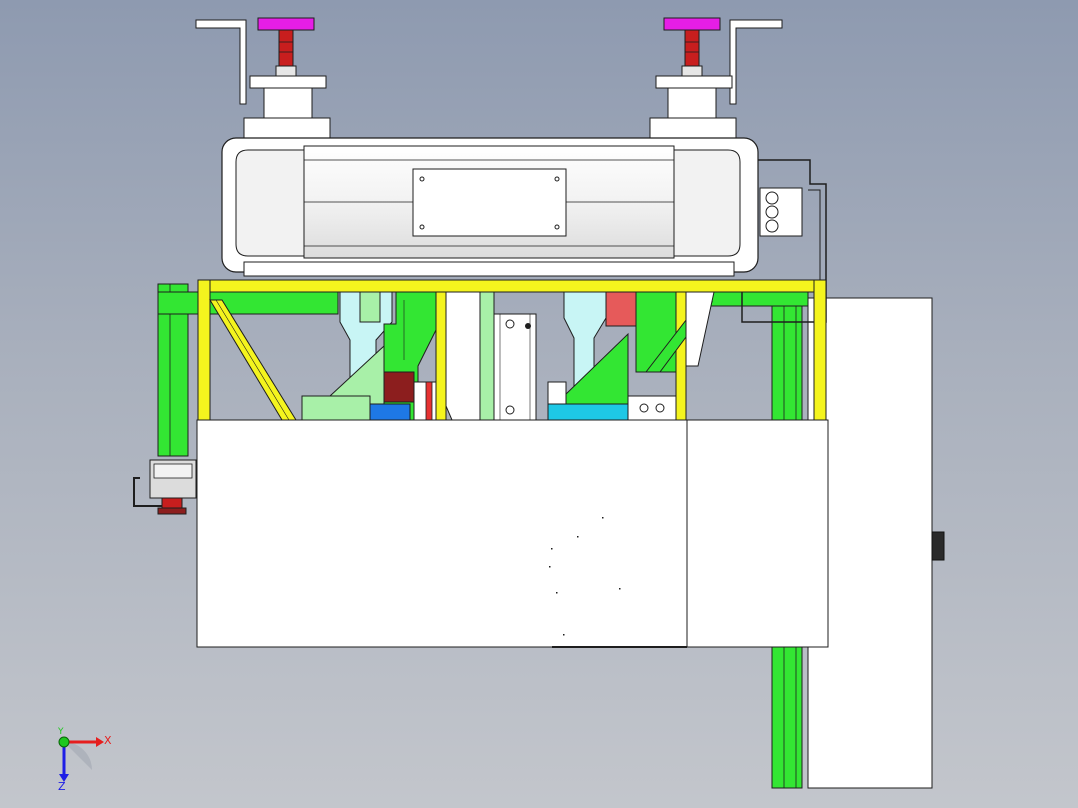 The image size is (1078, 808). I want to click on roller-right-endcap, so click(707, 203).